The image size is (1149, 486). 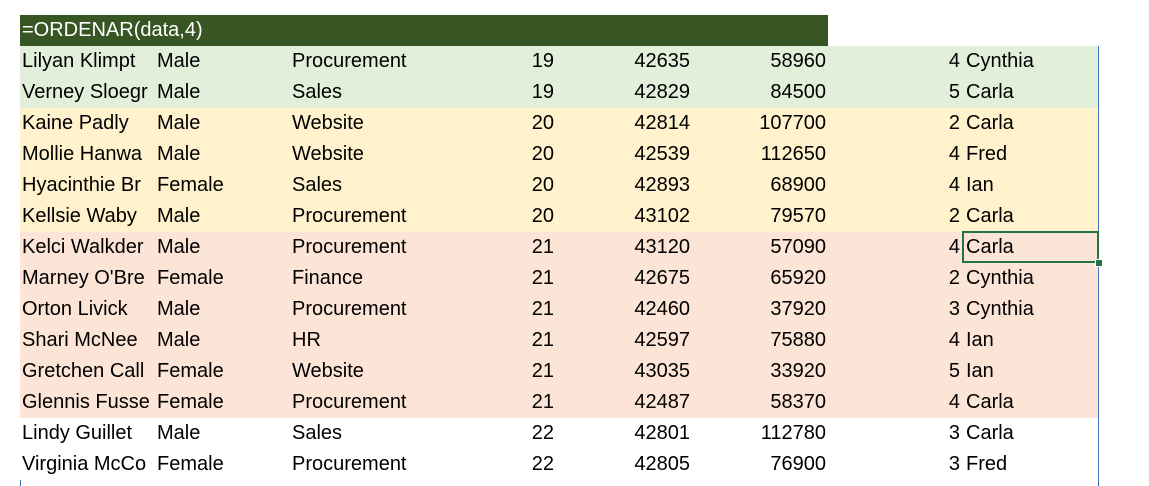 What do you see at coordinates (768, 309) in the screenshot?
I see `salary-cell: 37920` at bounding box center [768, 309].